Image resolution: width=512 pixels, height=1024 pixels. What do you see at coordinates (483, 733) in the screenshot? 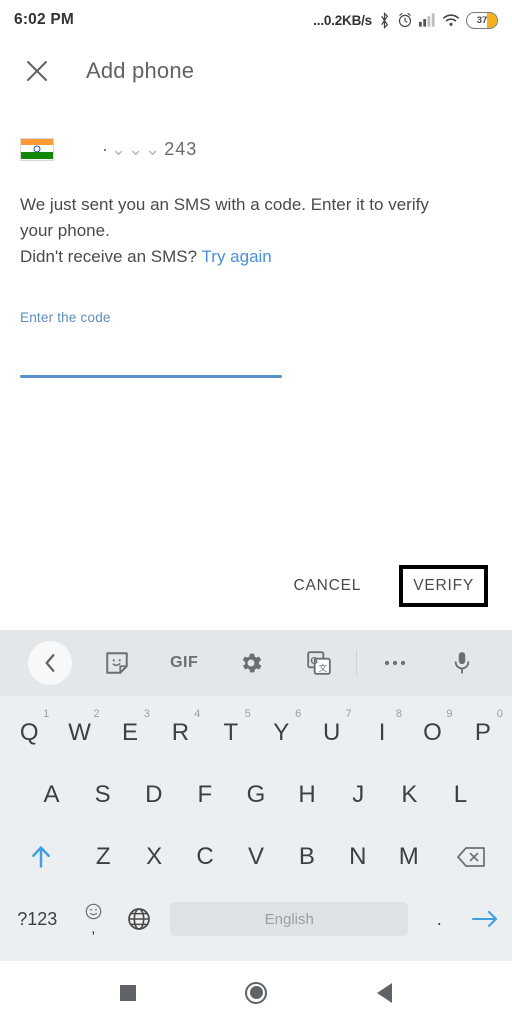
I see `key-p: 0P` at bounding box center [483, 733].